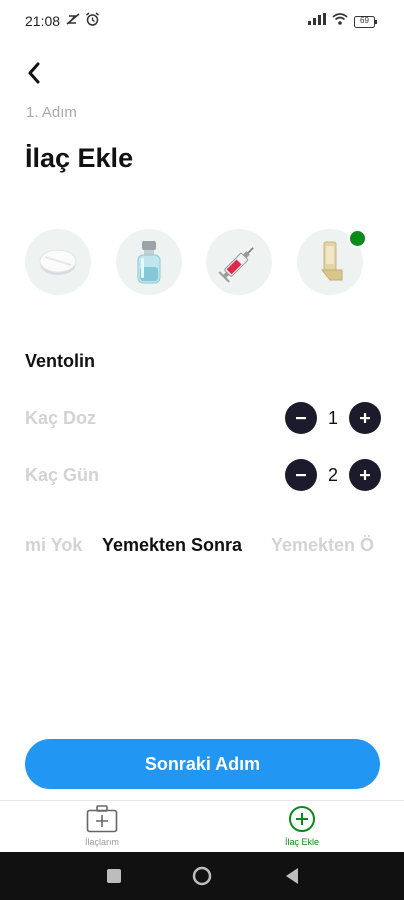 The image size is (404, 900). What do you see at coordinates (301, 842) in the screenshot?
I see `nav-label-add-medicine: İlaç Ekle` at bounding box center [301, 842].